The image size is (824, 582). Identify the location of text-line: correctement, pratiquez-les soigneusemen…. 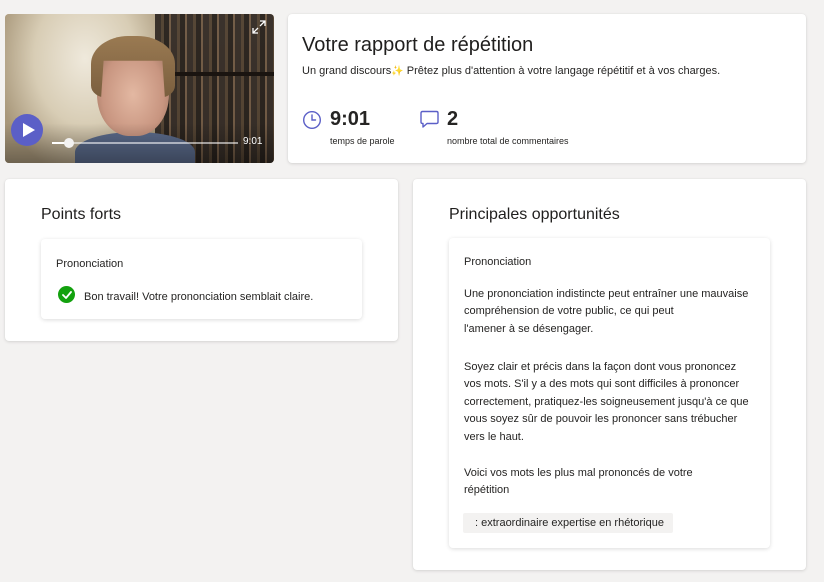
(606, 401).